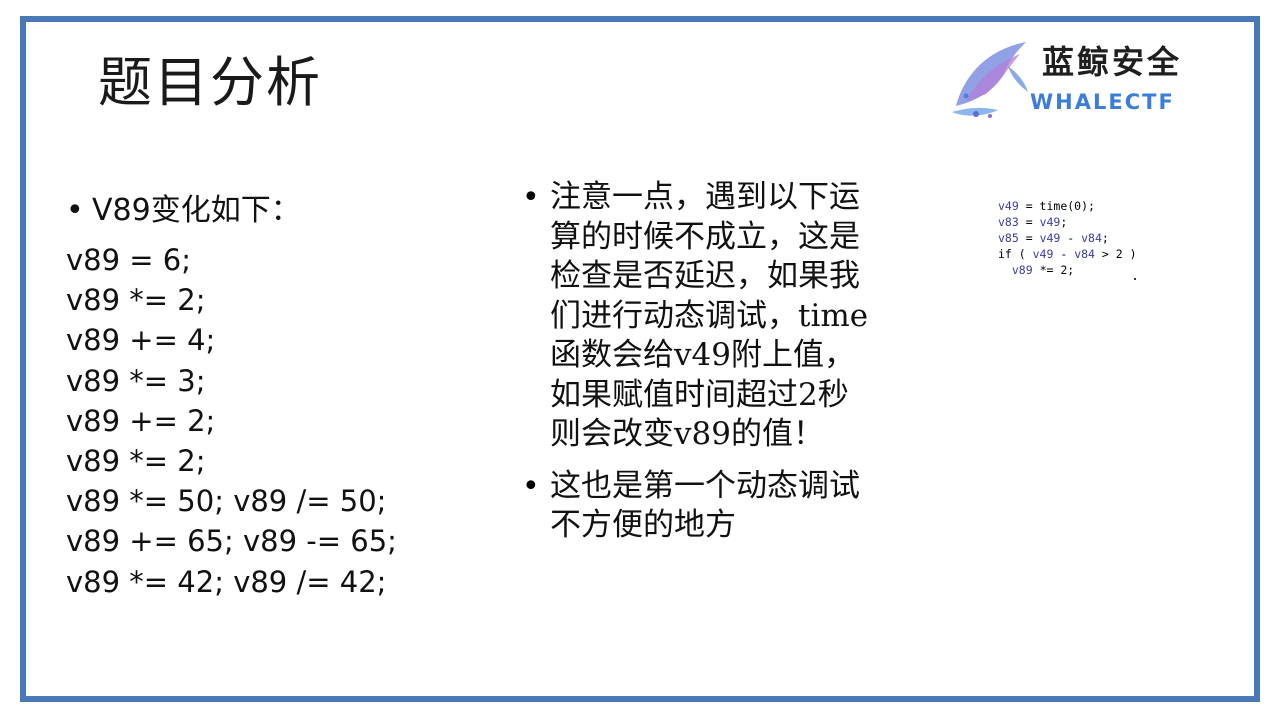 This screenshot has width=1280, height=720. Describe the element at coordinates (141, 420) in the screenshot. I see `code-line: v89 += 2;` at that location.